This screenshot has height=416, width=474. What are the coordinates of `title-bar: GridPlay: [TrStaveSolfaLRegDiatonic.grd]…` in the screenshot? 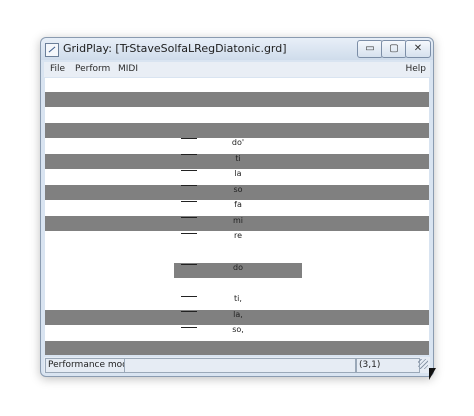 It's located at (237, 49).